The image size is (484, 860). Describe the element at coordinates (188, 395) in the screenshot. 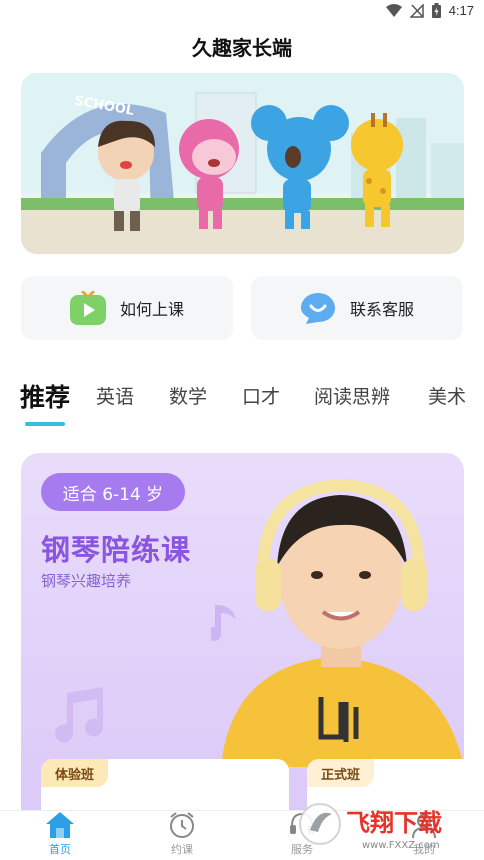

I see `tab-math: 数学` at that location.